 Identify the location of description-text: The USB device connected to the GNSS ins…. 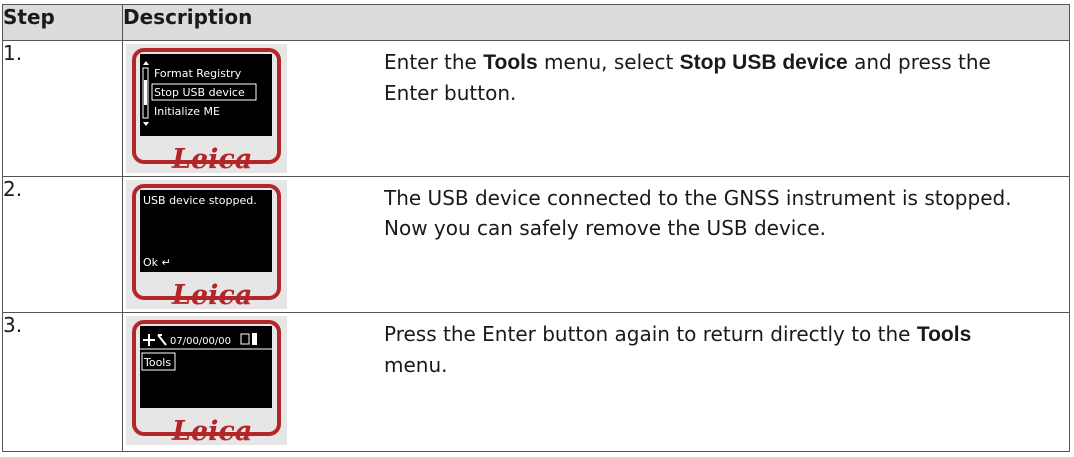
(698, 213).